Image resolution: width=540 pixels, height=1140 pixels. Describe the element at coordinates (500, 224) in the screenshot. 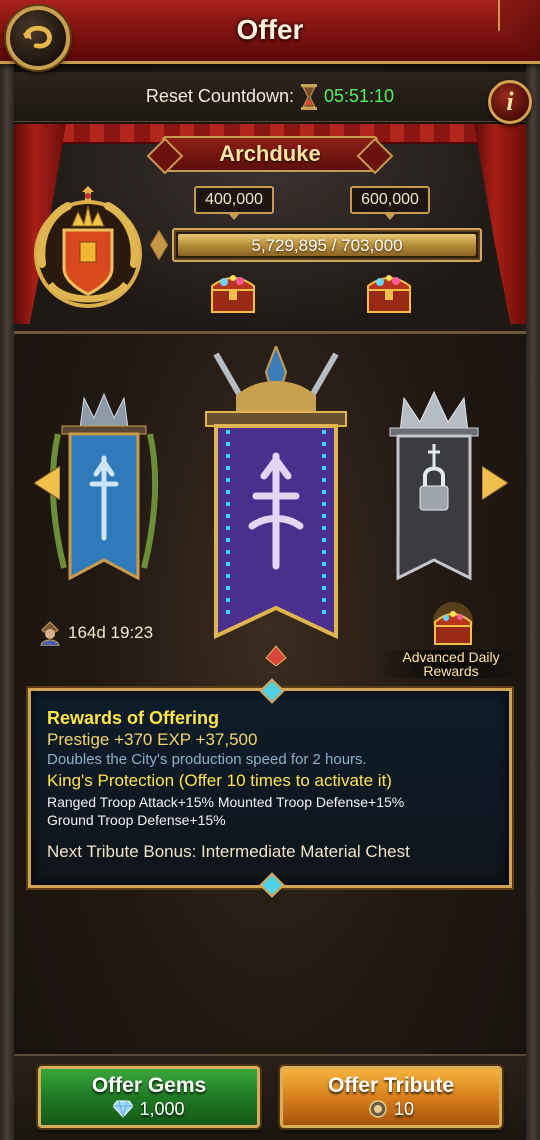

I see `curtain-right` at that location.